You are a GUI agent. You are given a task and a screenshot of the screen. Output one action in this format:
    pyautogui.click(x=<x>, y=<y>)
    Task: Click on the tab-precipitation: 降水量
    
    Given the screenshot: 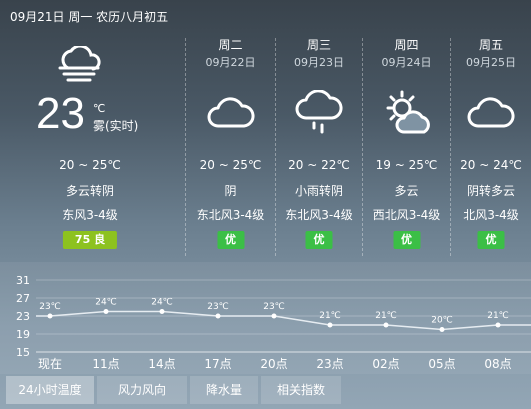 What is the action you would take?
    pyautogui.click(x=224, y=390)
    